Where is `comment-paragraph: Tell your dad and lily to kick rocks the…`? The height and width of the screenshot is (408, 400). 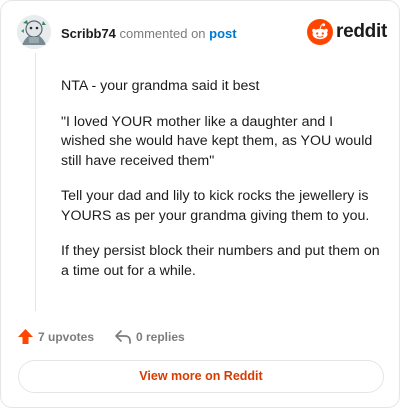 comment-paragraph: Tell your dad and lily to kick rocks the… is located at coordinates (215, 206).